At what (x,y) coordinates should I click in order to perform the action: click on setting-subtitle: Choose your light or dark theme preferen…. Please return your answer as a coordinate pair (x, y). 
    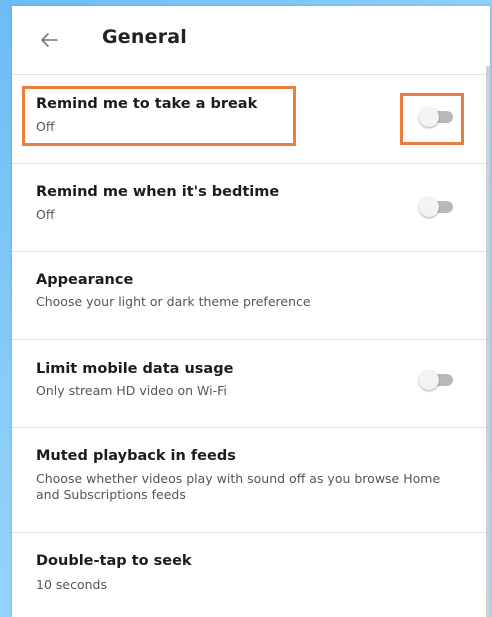
    Looking at the image, I should click on (173, 301).